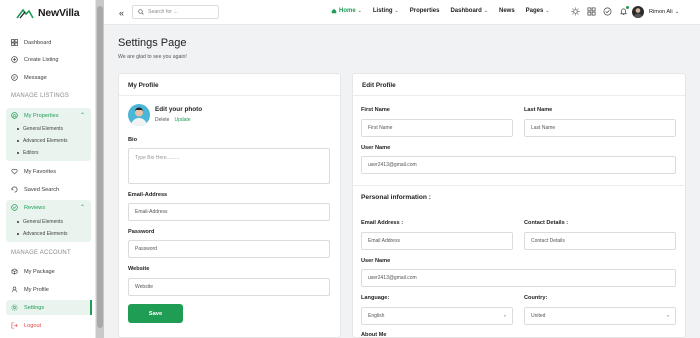 The height and width of the screenshot is (338, 700). Describe the element at coordinates (141, 232) in the screenshot. I see `password-label: Password` at that location.